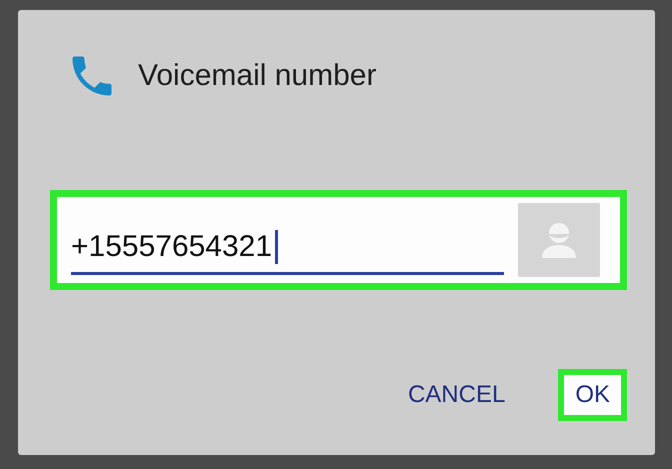 The width and height of the screenshot is (672, 469). I want to click on number-value: +15557654321, so click(171, 247).